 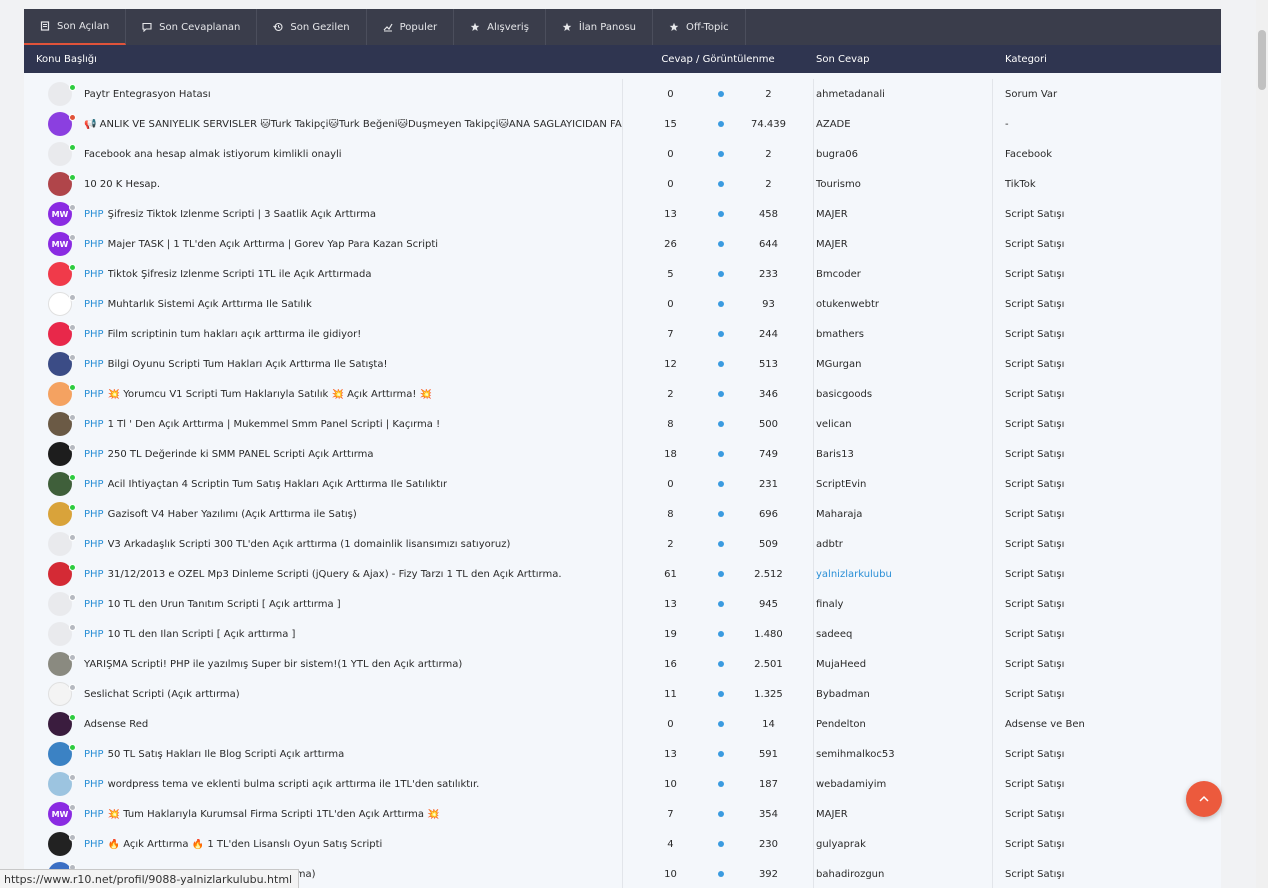 I want to click on last-reply-user: finaly, so click(x=903, y=604).